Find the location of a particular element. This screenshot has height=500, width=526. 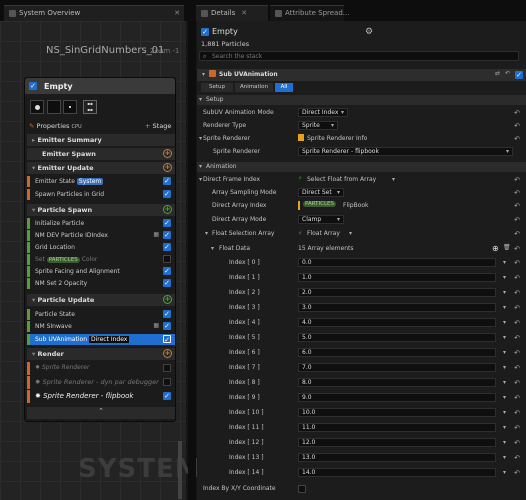

float-data-row: ▾ Float Data 15 Array elements ⊕ 🗑 ↶ is located at coordinates (361, 248).